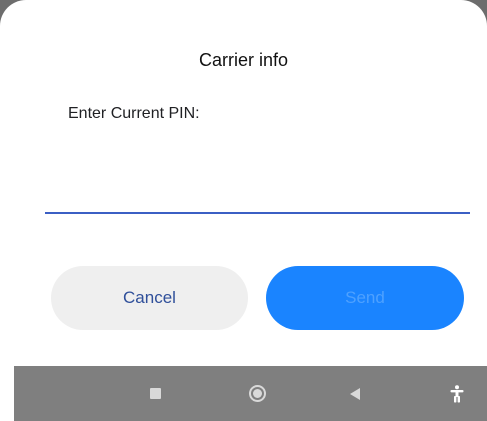 The width and height of the screenshot is (487, 421). I want to click on cancel-button: Cancel, so click(149, 298).